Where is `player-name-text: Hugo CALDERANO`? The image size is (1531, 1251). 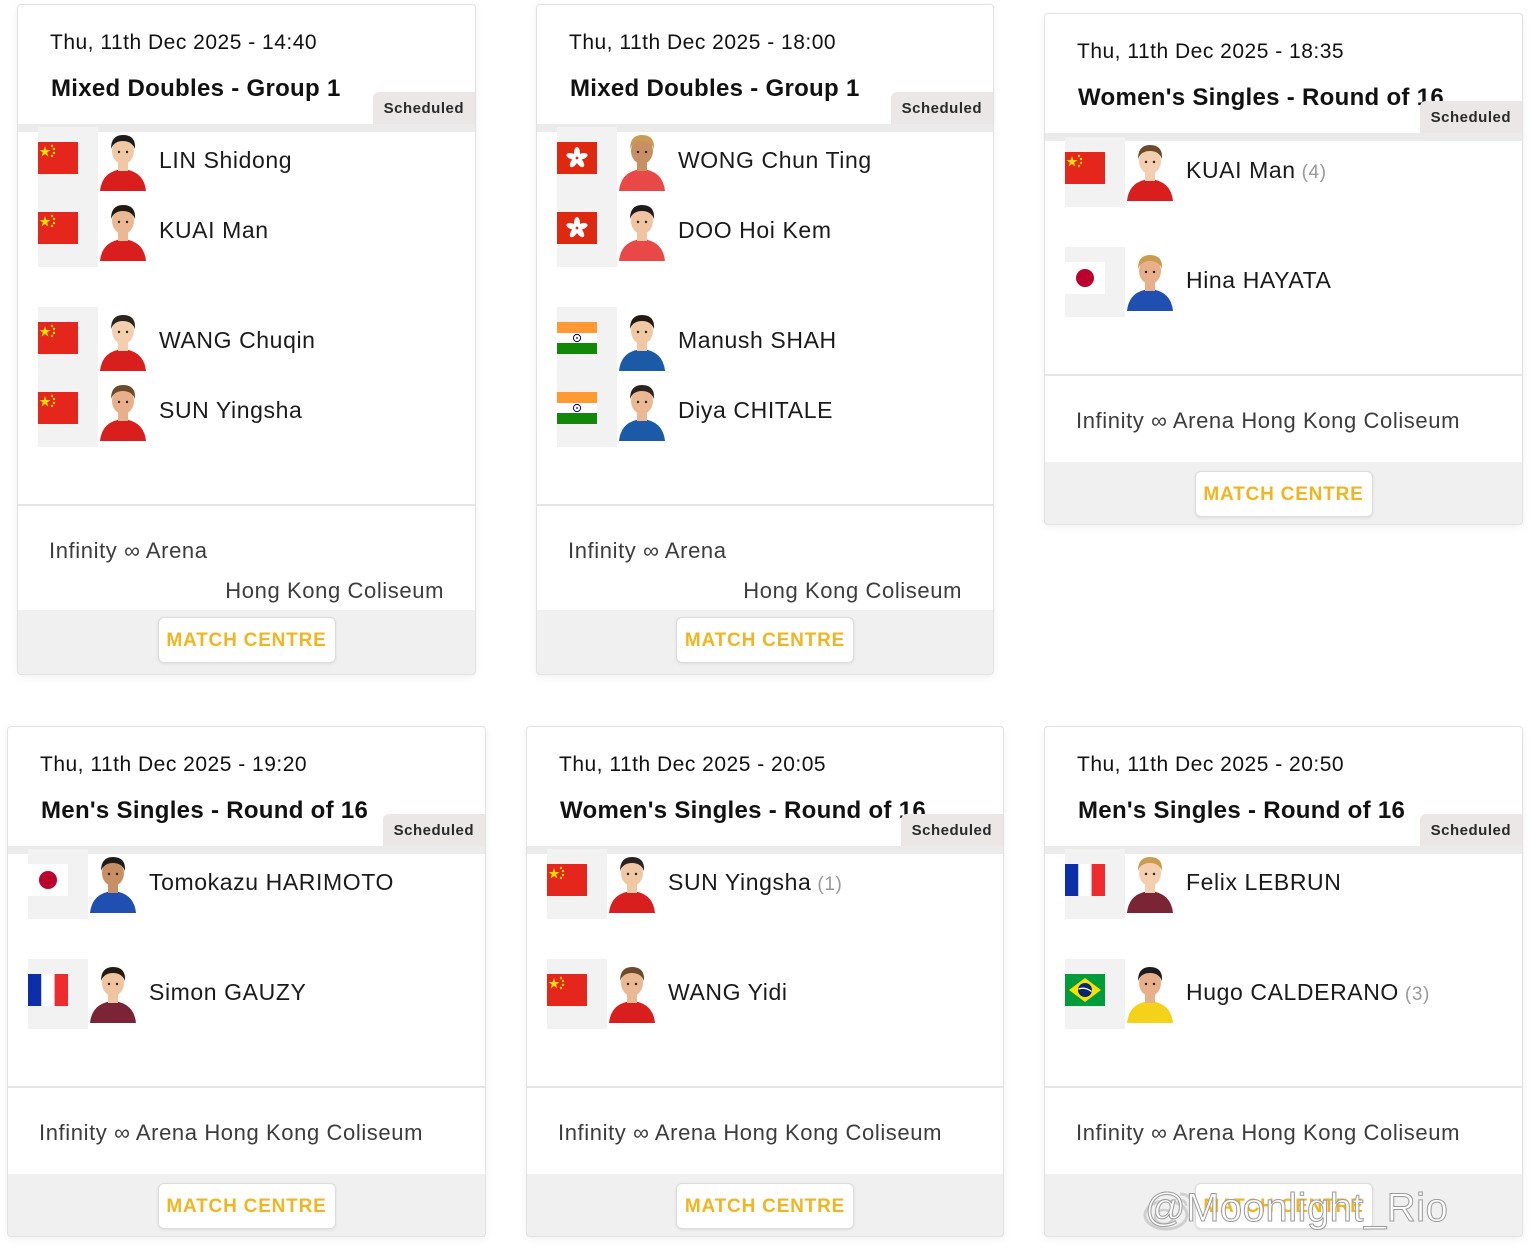 player-name-text: Hugo CALDERANO is located at coordinates (1292, 992).